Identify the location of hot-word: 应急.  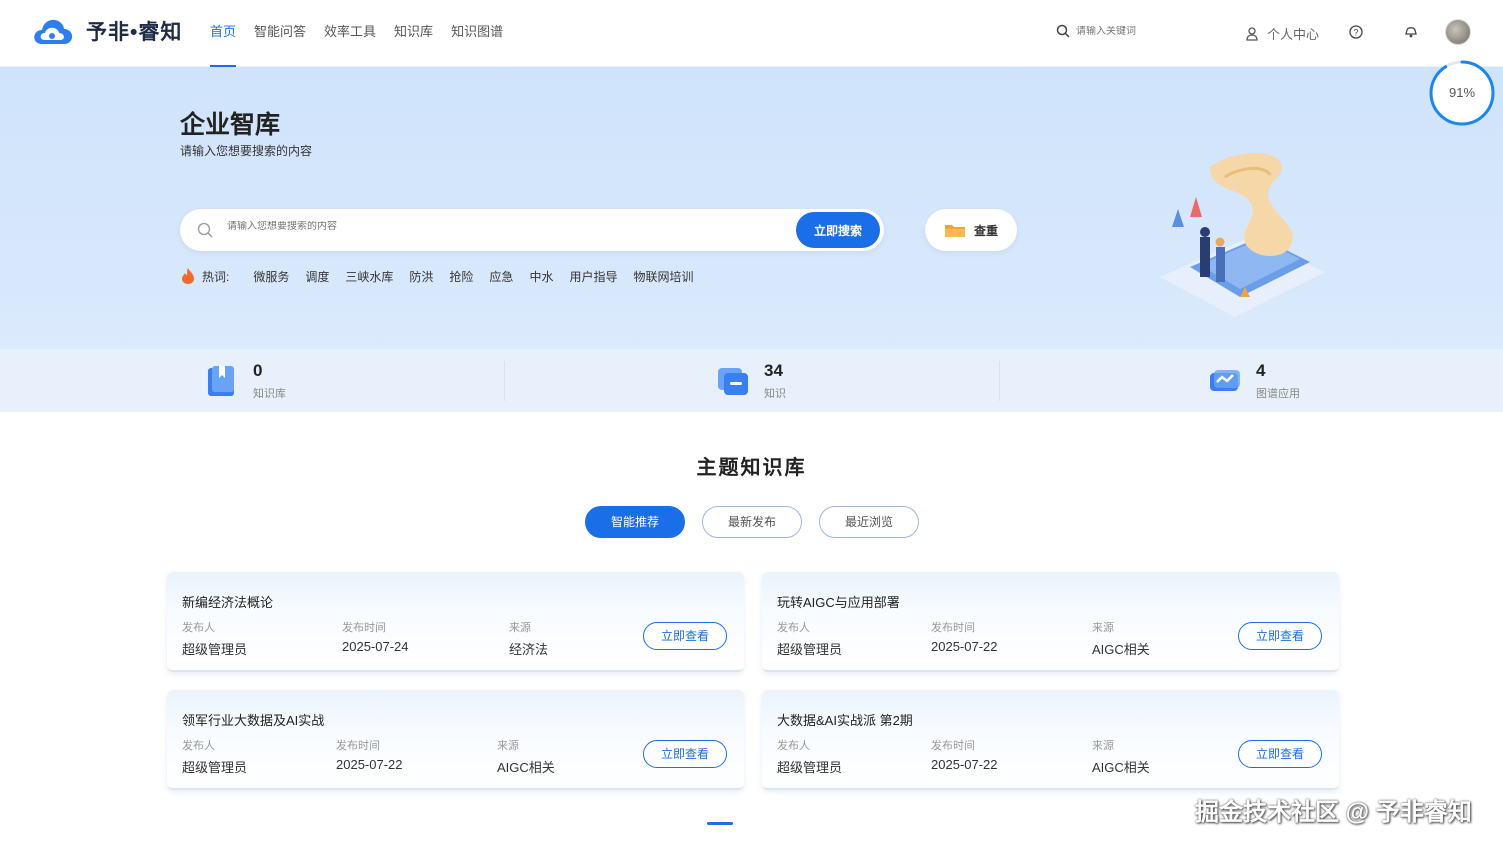
(501, 276).